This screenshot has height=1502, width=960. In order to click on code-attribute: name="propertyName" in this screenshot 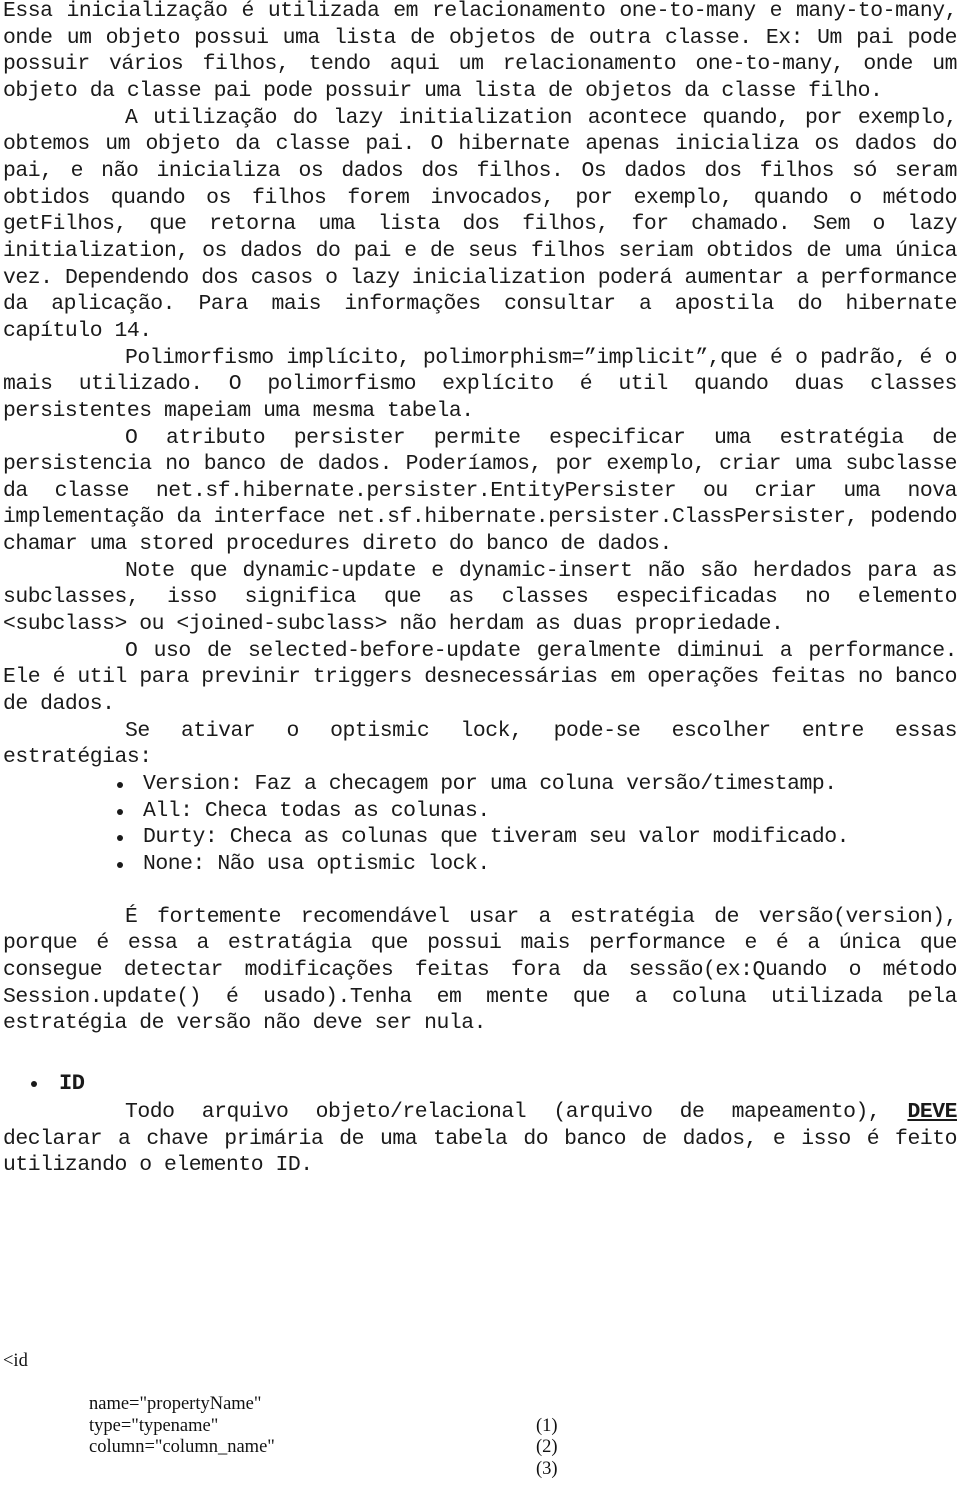, I will do `click(175, 1404)`.